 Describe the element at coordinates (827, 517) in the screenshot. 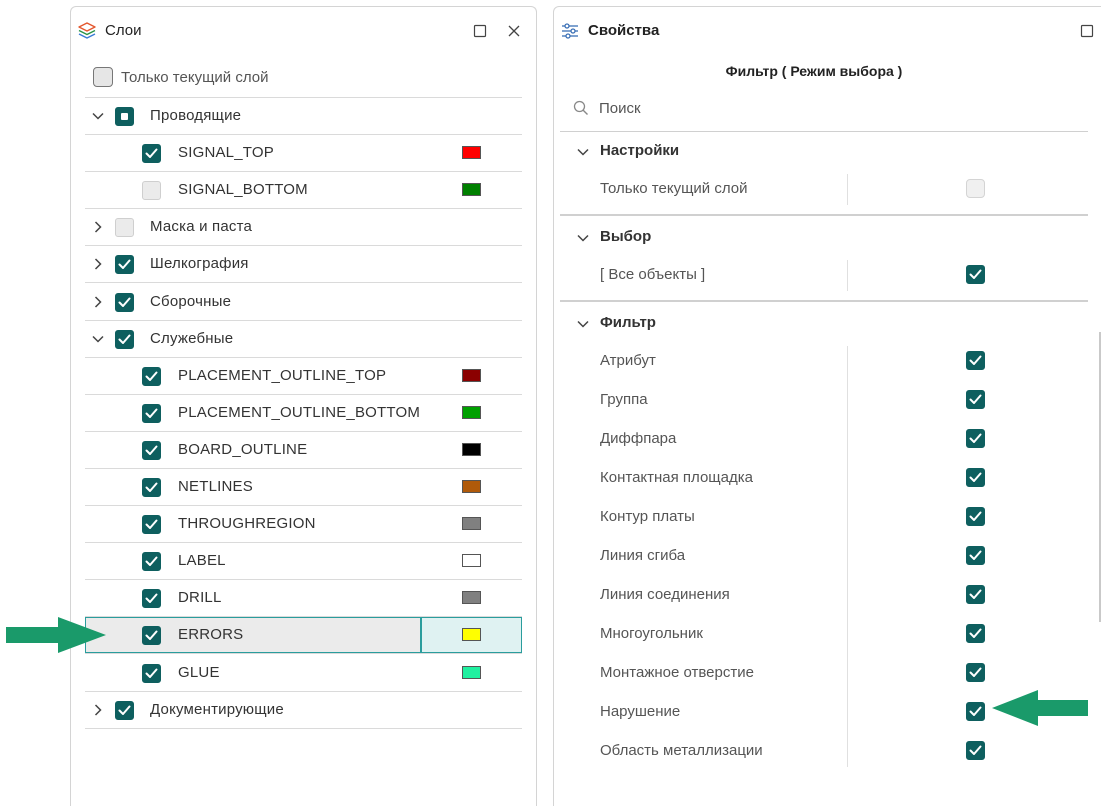

I see `filter-row-контур-платы: Контур платы` at that location.